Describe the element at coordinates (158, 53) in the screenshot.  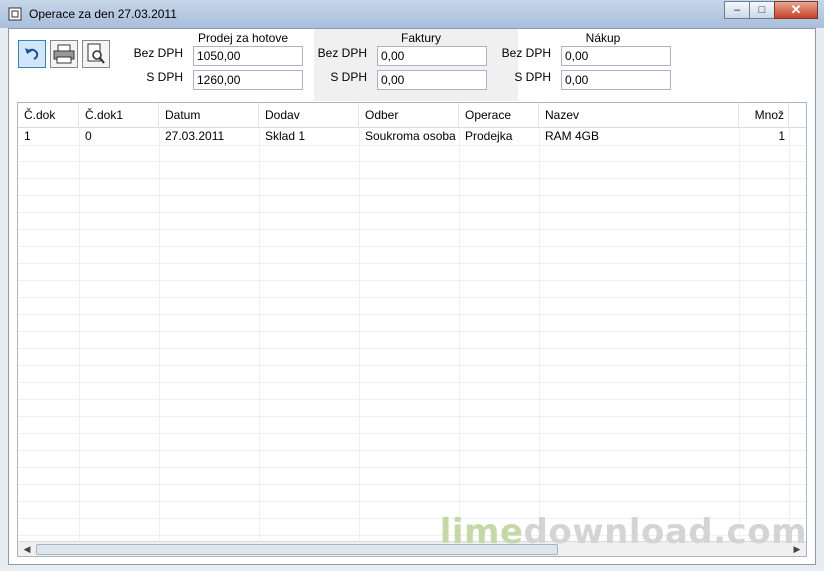
I see `prodej-bez-label: Bez DPH` at that location.